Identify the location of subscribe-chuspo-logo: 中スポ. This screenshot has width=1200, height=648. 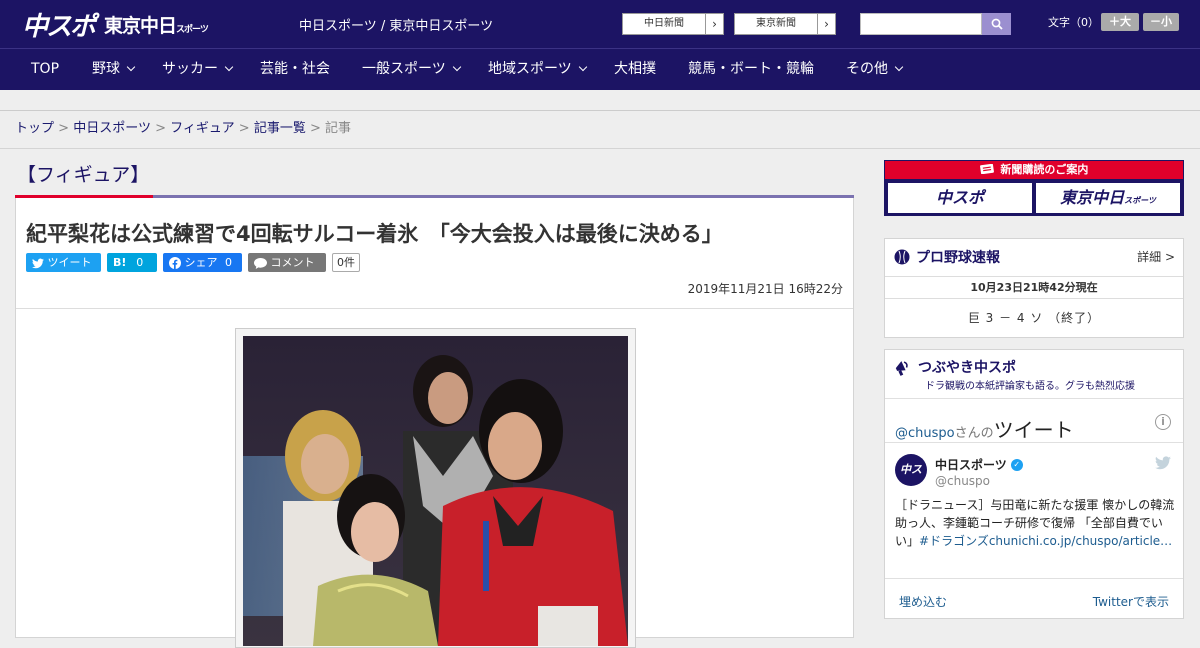
(960, 198).